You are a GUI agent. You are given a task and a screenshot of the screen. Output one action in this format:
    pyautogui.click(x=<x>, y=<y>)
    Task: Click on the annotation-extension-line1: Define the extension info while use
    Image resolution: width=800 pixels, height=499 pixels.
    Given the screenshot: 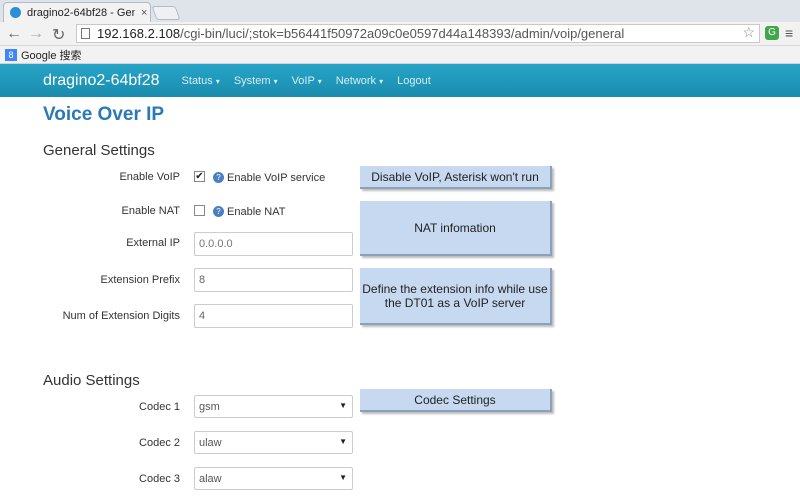 What is the action you would take?
    pyautogui.click(x=455, y=288)
    